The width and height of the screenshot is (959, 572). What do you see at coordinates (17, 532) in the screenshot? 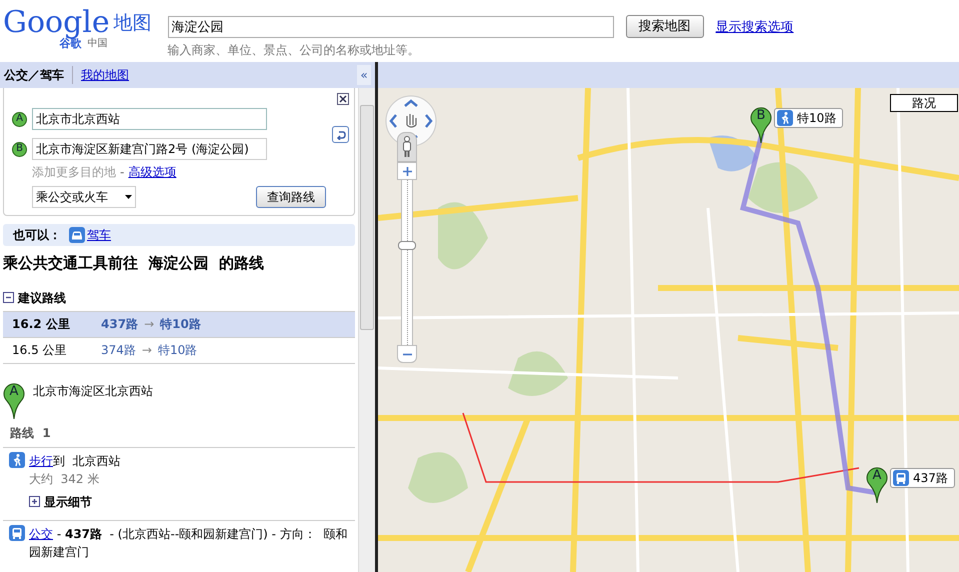
I see `bus-icon` at bounding box center [17, 532].